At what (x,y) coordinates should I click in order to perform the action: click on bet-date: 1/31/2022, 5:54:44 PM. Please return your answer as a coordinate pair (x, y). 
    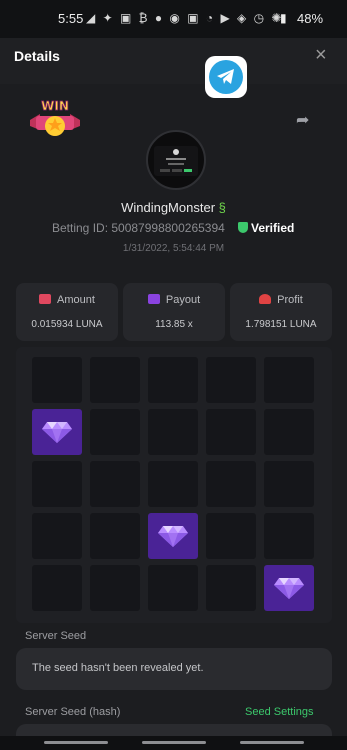
    Looking at the image, I should click on (173, 248).